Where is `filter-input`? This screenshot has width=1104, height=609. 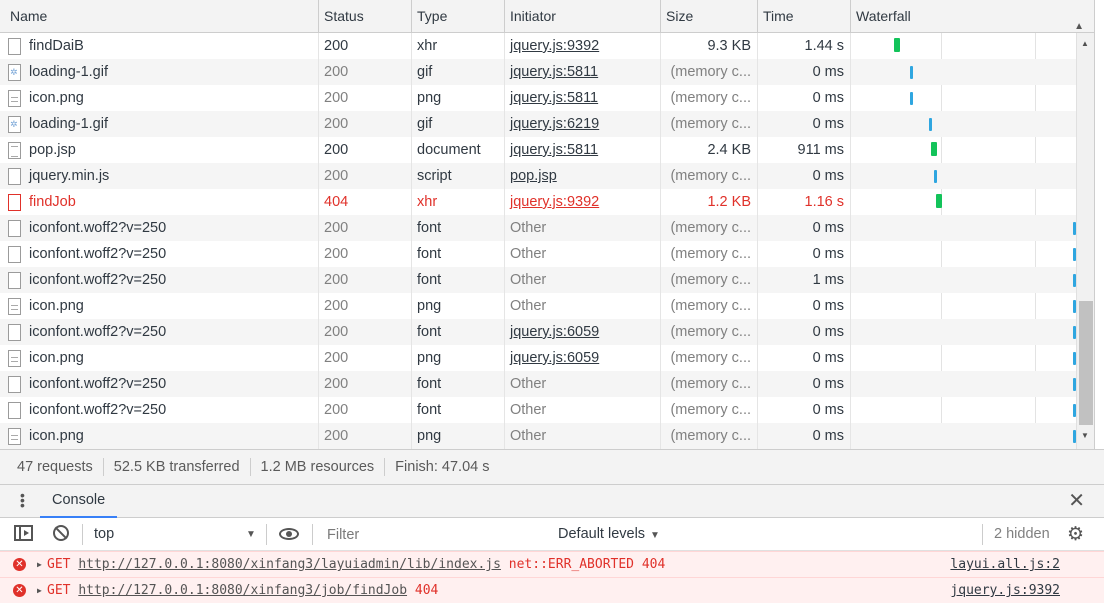 filter-input is located at coordinates (433, 534).